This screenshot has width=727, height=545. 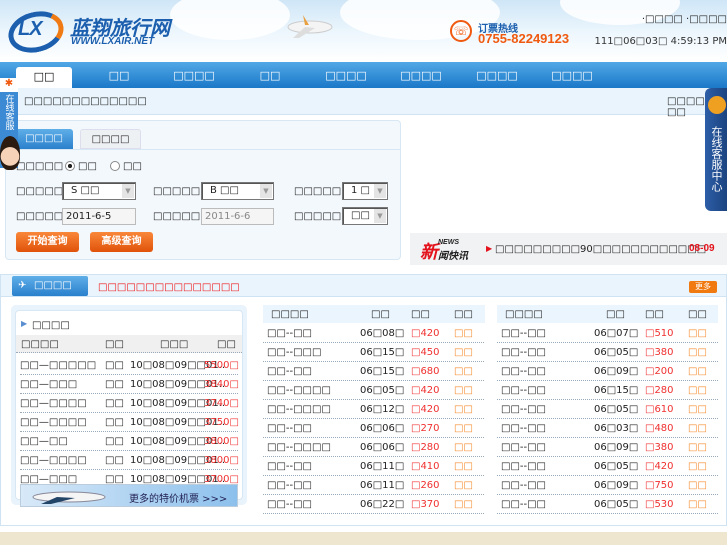 I want to click on table-row: □□--□□ 06□09□ □750 □□, so click(x=607, y=485).